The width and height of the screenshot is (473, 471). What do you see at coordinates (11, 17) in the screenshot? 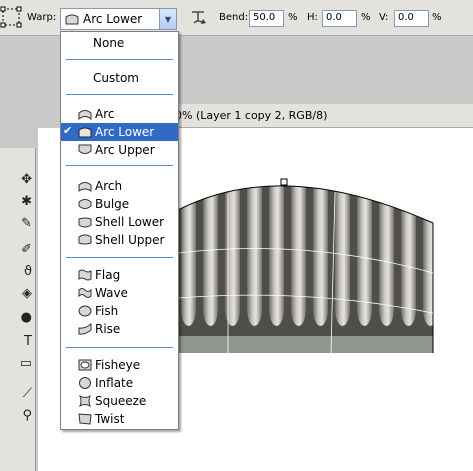
I see `warp-tool-icon` at bounding box center [11, 17].